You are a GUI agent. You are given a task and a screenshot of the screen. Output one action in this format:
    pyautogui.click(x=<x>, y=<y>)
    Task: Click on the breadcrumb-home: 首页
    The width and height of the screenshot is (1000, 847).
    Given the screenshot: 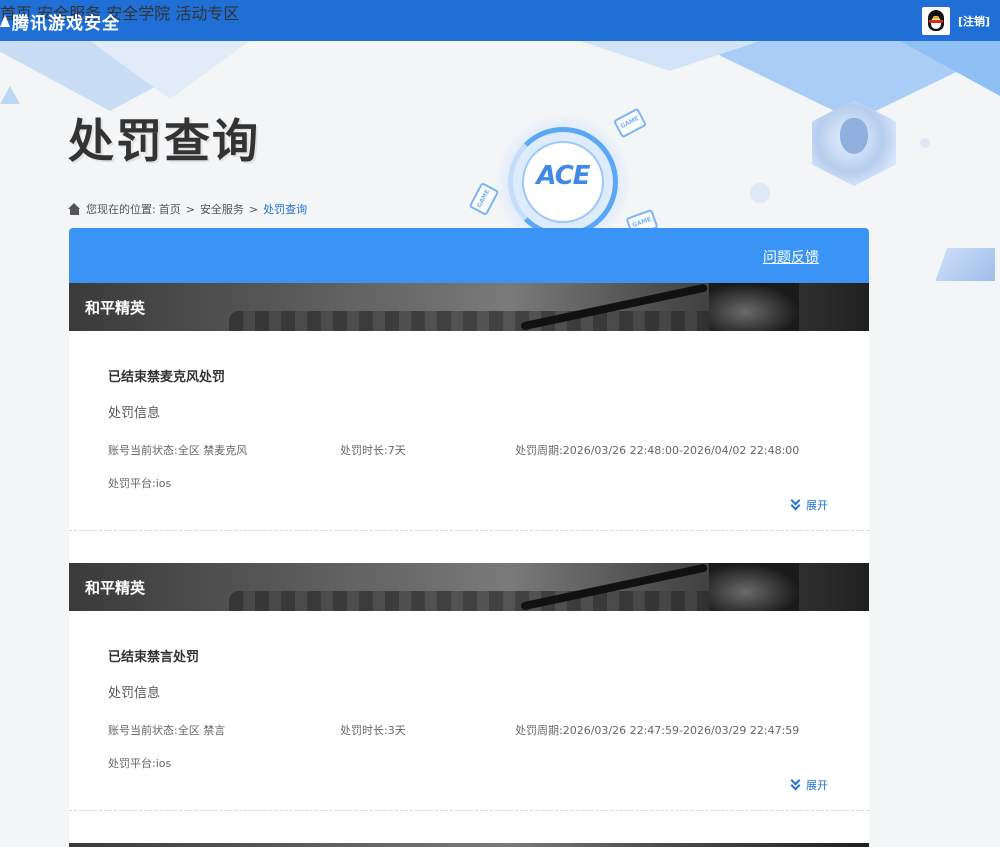 What is the action you would take?
    pyautogui.click(x=170, y=209)
    